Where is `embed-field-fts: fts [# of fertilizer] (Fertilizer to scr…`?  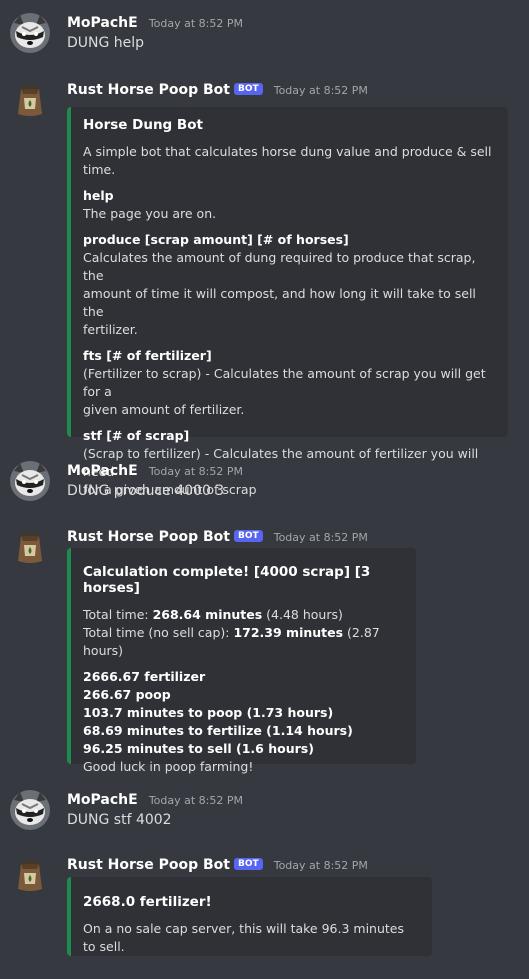
embed-field-fts: fts [# of fertilizer] (Fertilizer to scr… is located at coordinates (289, 383).